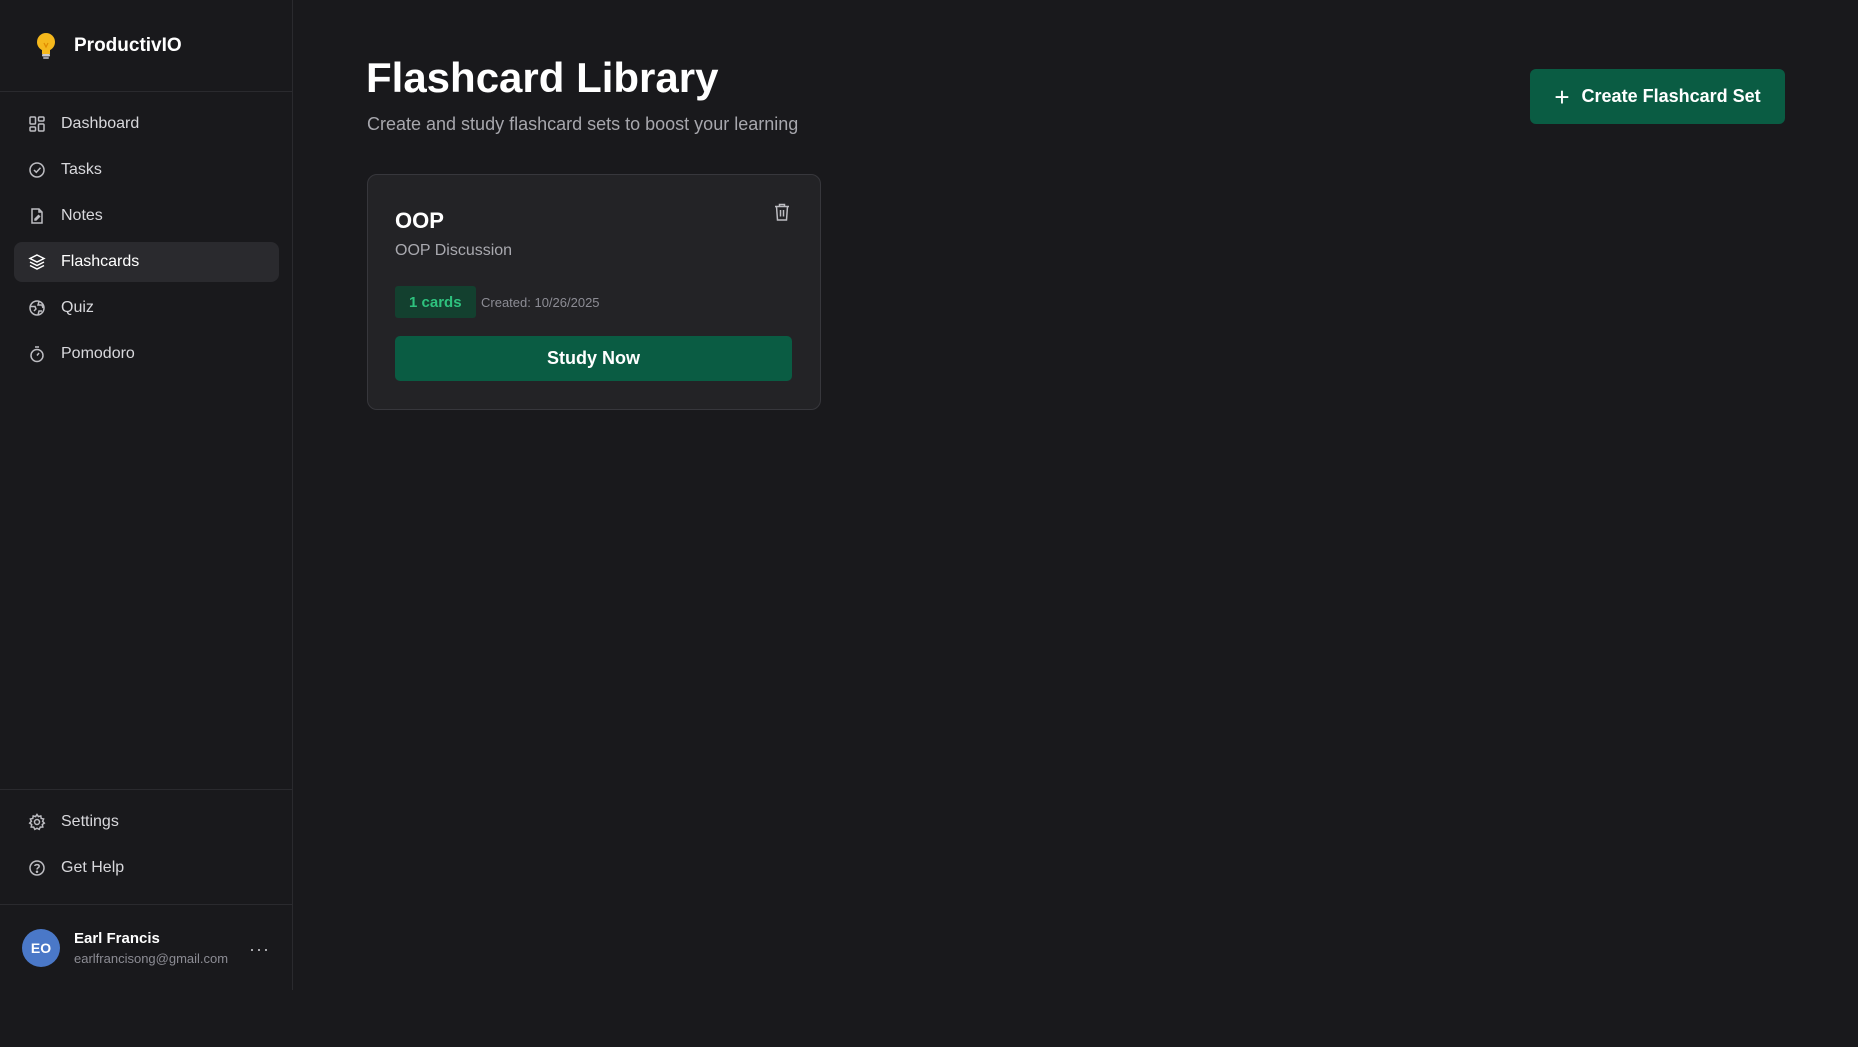 The image size is (1858, 1047). What do you see at coordinates (37, 868) in the screenshot?
I see `help-circle-icon` at bounding box center [37, 868].